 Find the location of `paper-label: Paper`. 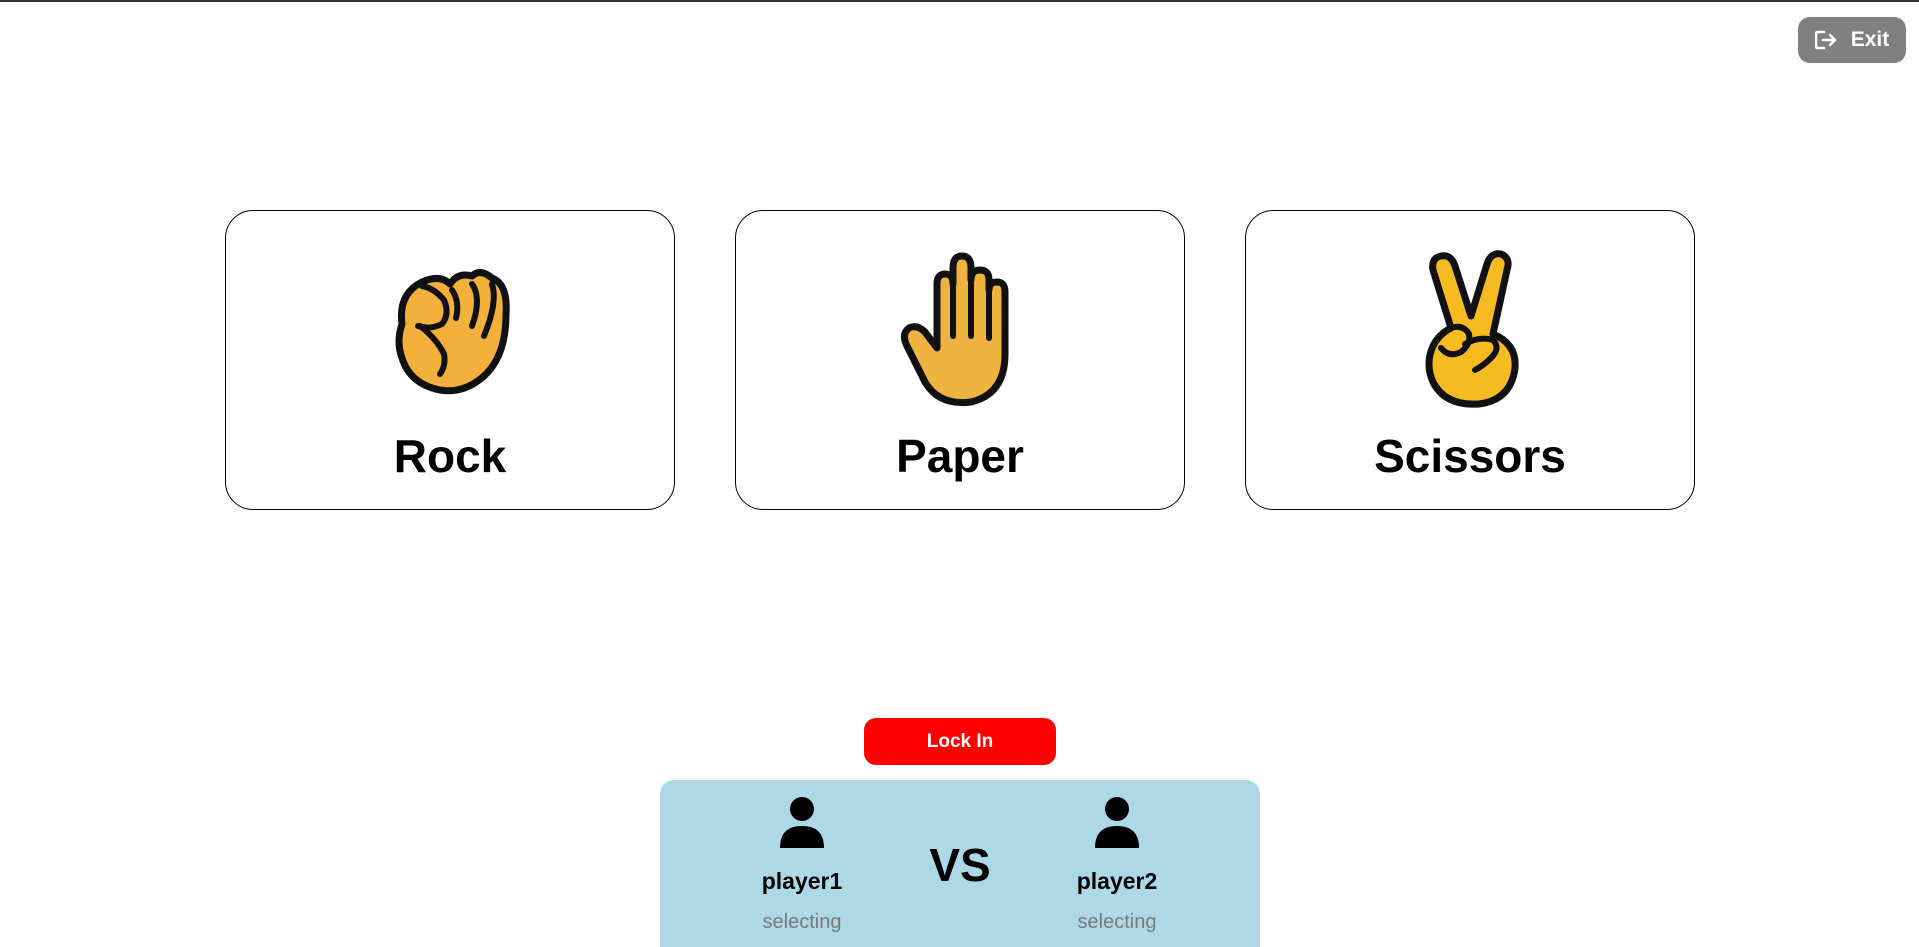

paper-label: Paper is located at coordinates (960, 456).